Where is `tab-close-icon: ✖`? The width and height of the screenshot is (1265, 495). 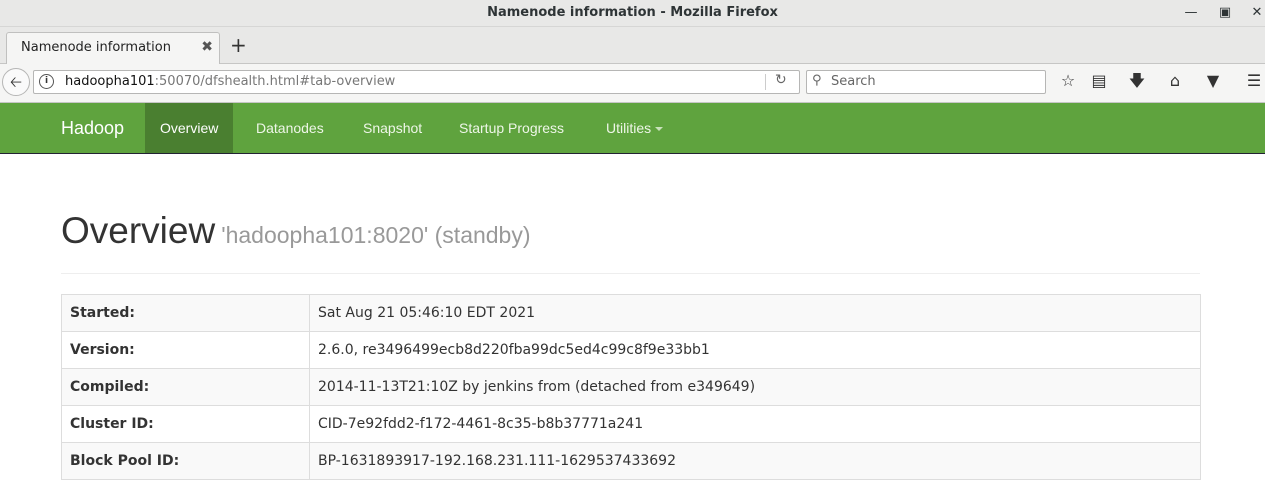
tab-close-icon: ✖ is located at coordinates (207, 47).